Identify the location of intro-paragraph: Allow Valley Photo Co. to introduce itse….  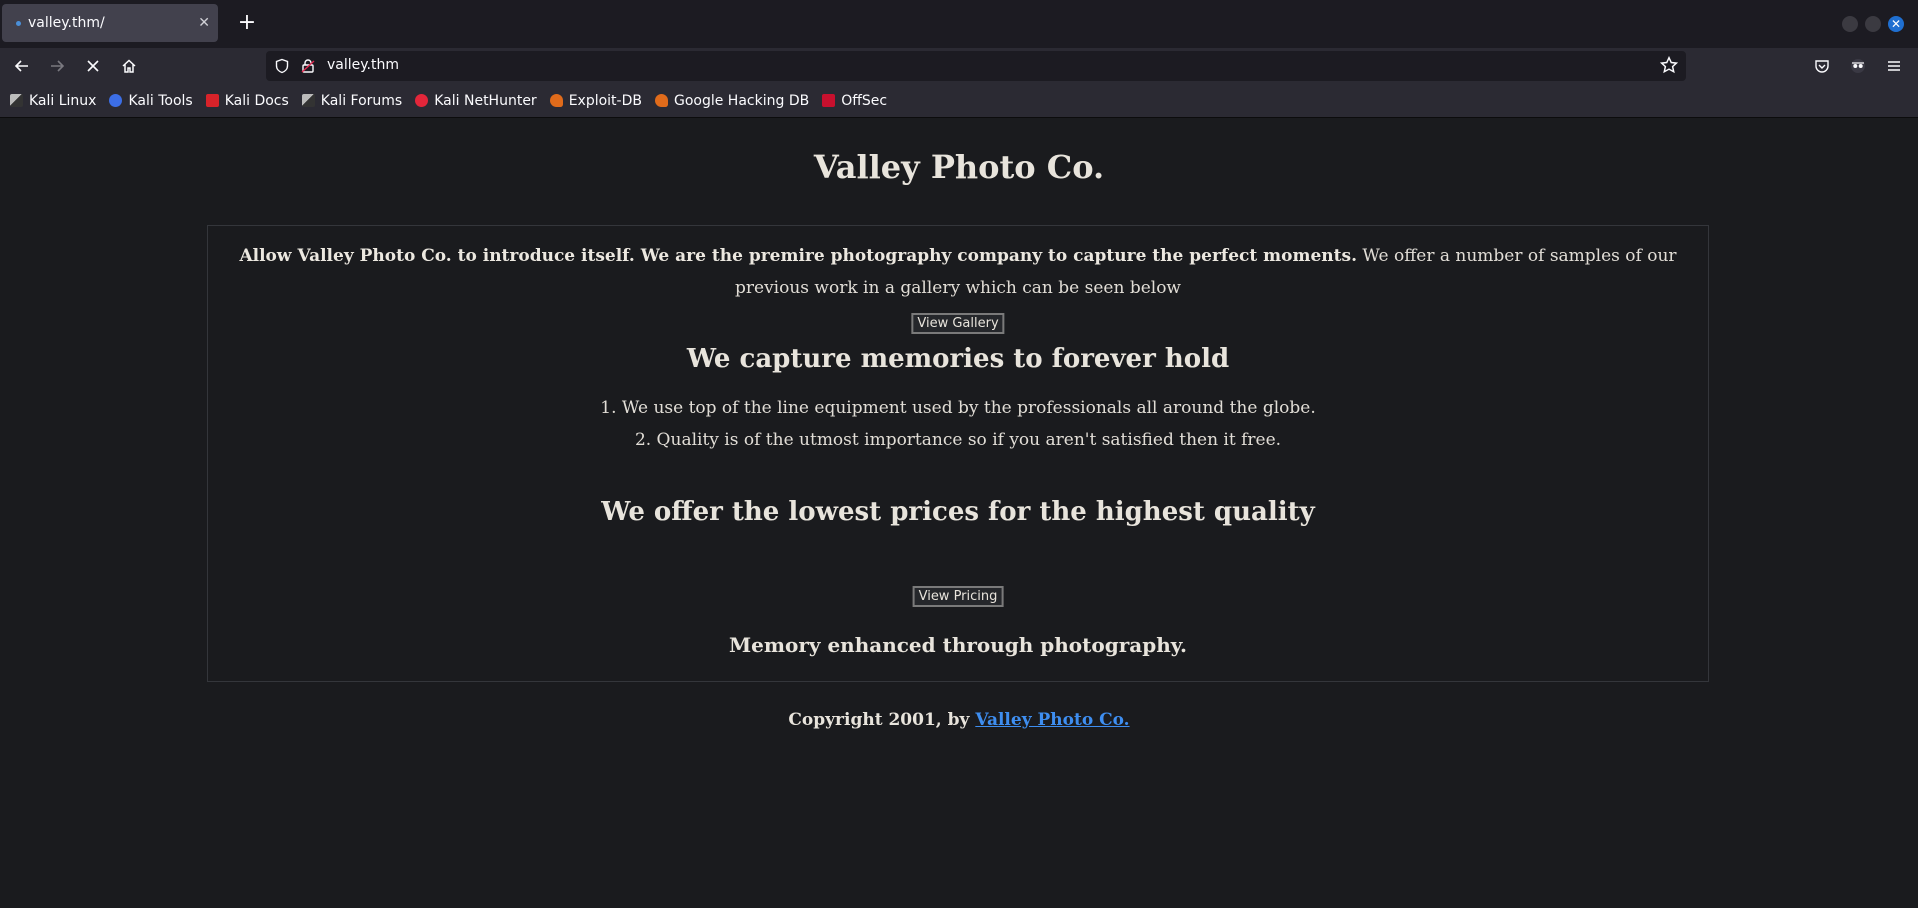
(958, 272).